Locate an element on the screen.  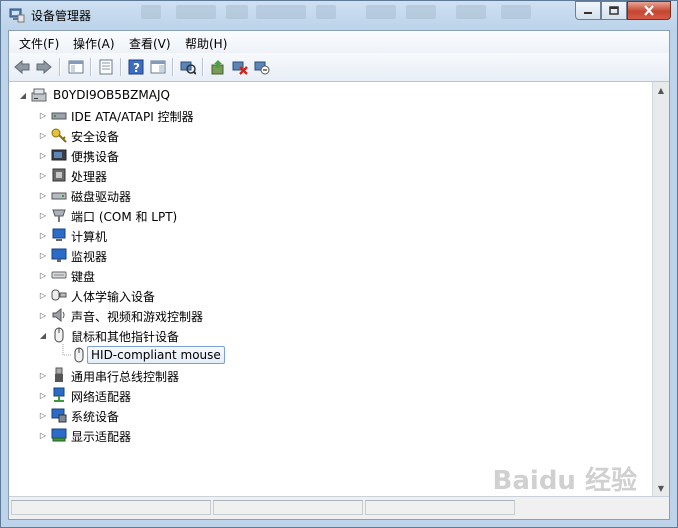
minimize-icon is located at coordinates (588, 12).